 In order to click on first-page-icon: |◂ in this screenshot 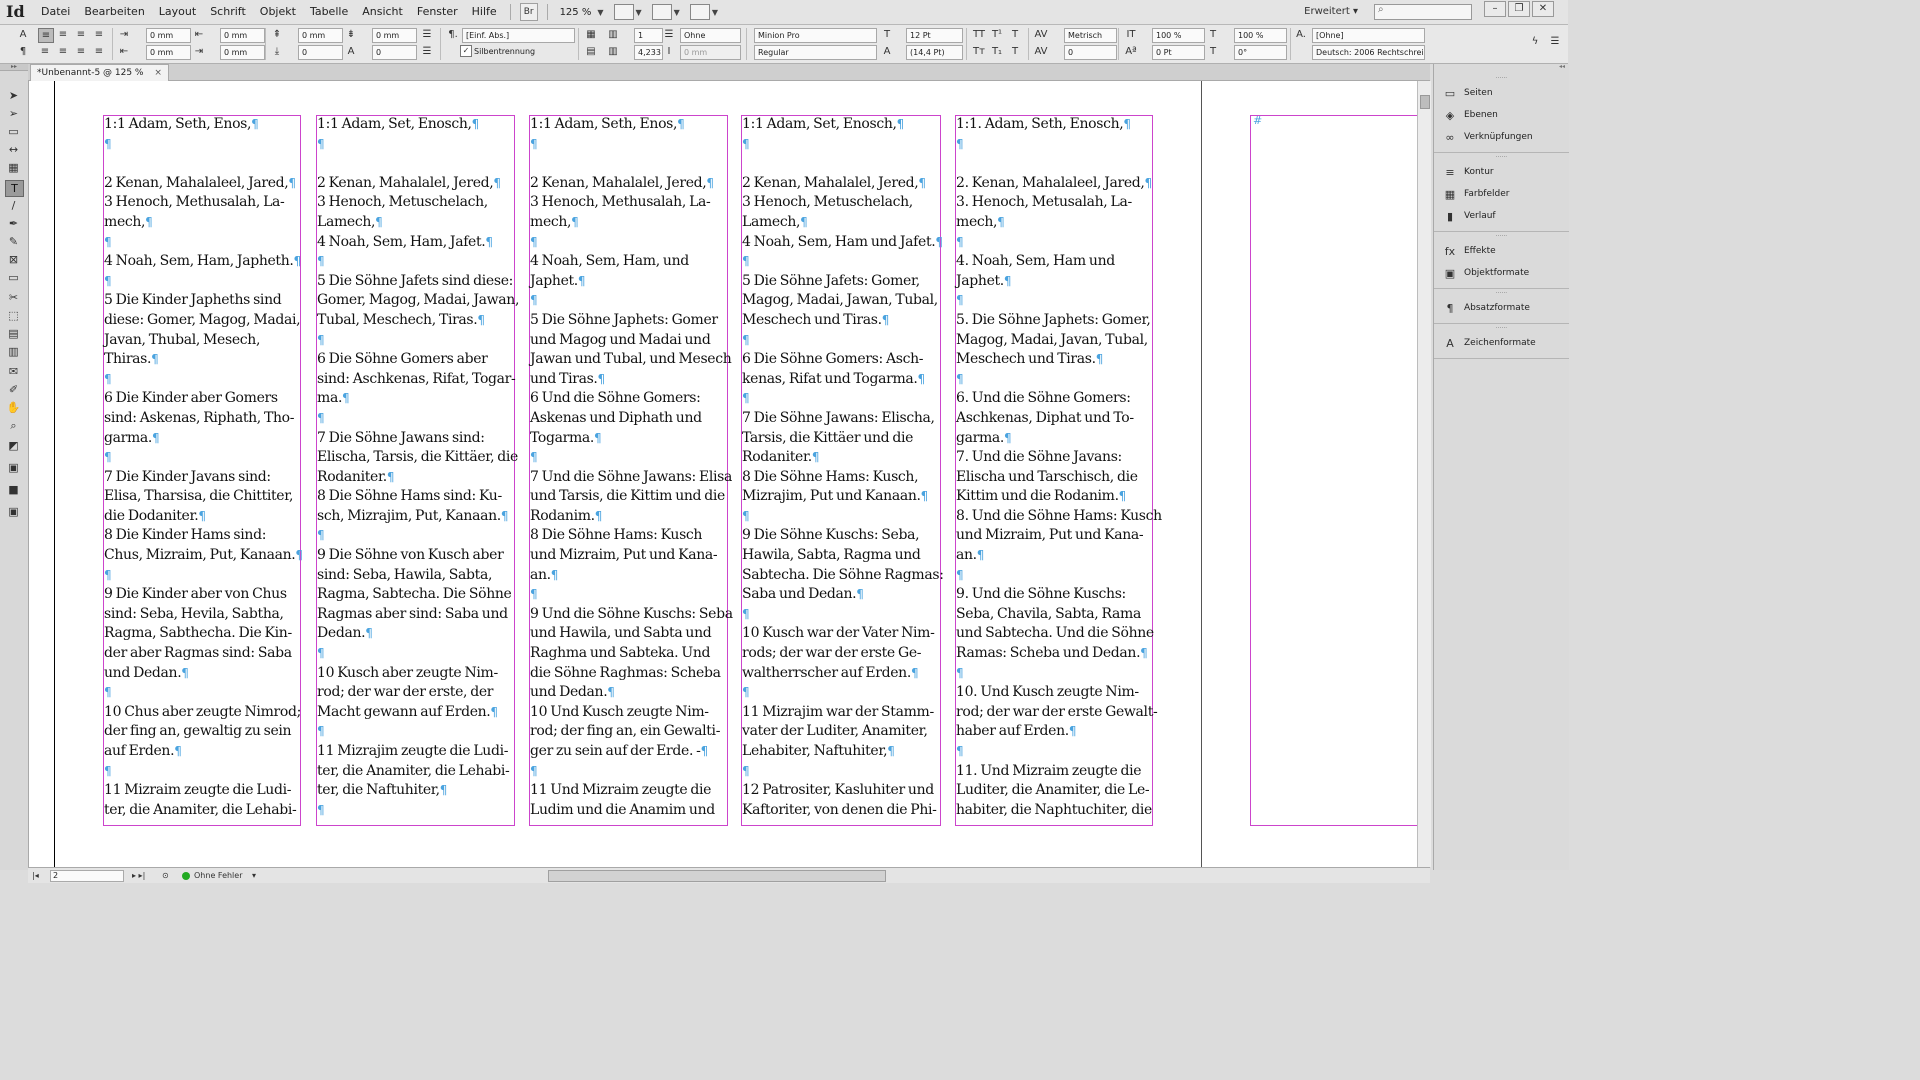, I will do `click(35, 875)`.